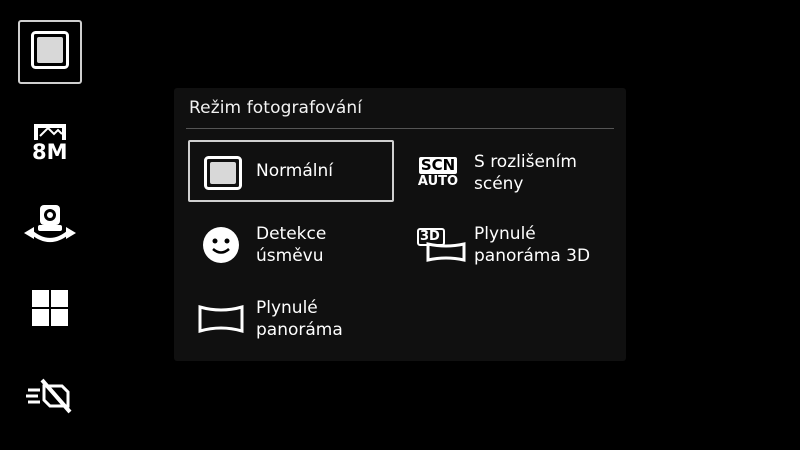 This screenshot has height=450, width=800. Describe the element at coordinates (299, 319) in the screenshot. I see `option-label: Plynulé panoráma` at that location.